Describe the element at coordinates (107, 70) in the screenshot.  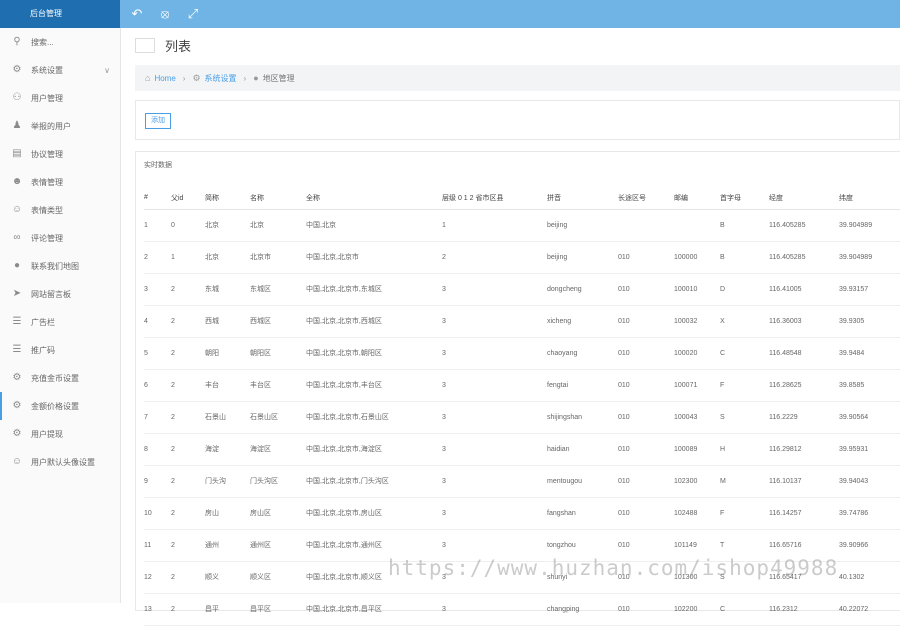
I see `chevron-down-icon: ∨` at that location.